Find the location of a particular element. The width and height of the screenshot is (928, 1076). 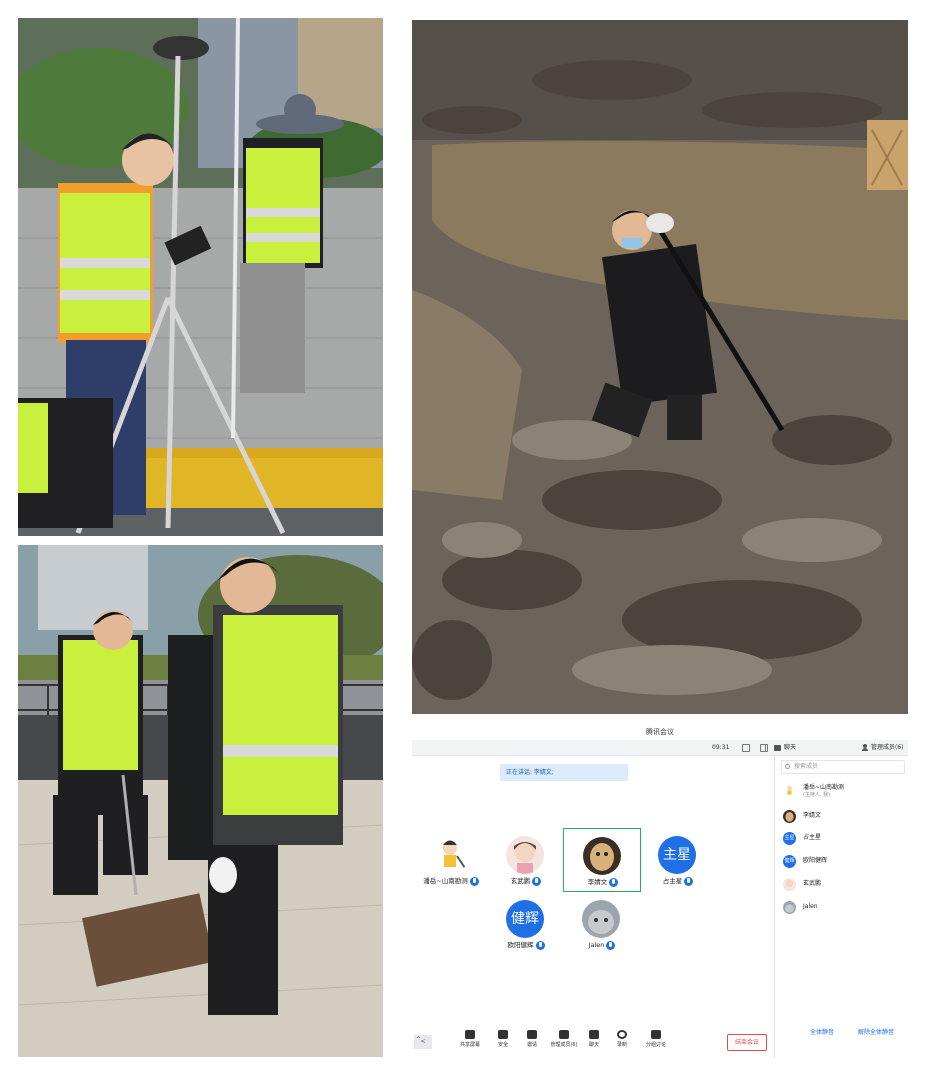

layout-icon is located at coordinates (764, 748).